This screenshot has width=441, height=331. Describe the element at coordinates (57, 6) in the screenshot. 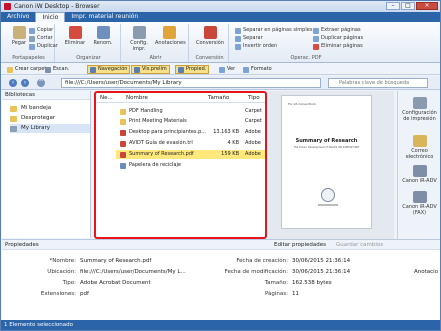

I see `window-title: Canon iW Desktop - Browser` at that location.